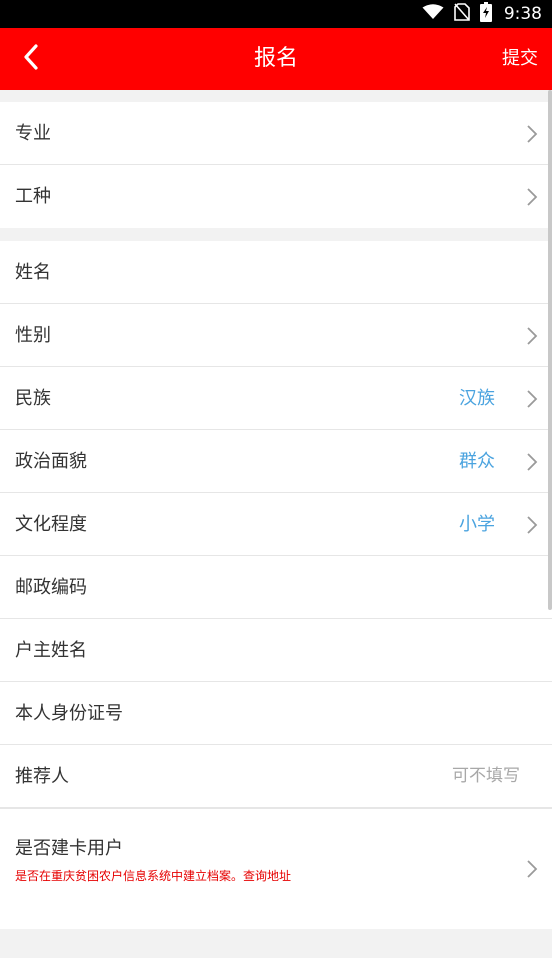  Describe the element at coordinates (33, 133) in the screenshot. I see `row-label: 专业` at that location.